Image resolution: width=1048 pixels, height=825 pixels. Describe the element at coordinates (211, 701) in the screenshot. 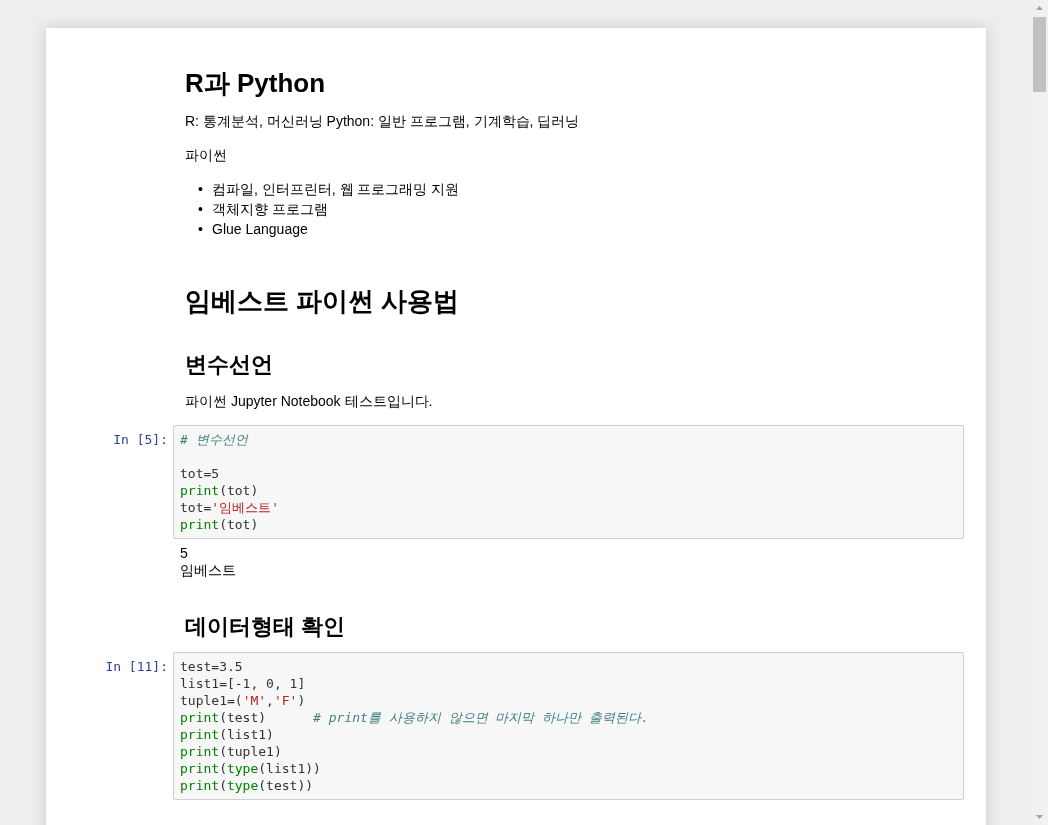

I see `code-text: tuple1=(` at that location.